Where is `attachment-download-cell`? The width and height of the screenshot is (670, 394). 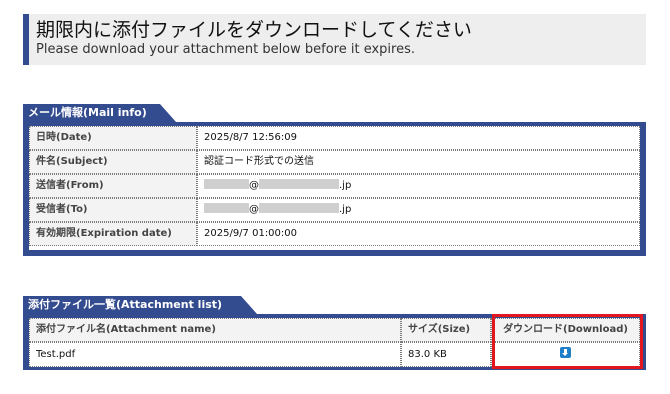
attachment-download-cell is located at coordinates (565, 354).